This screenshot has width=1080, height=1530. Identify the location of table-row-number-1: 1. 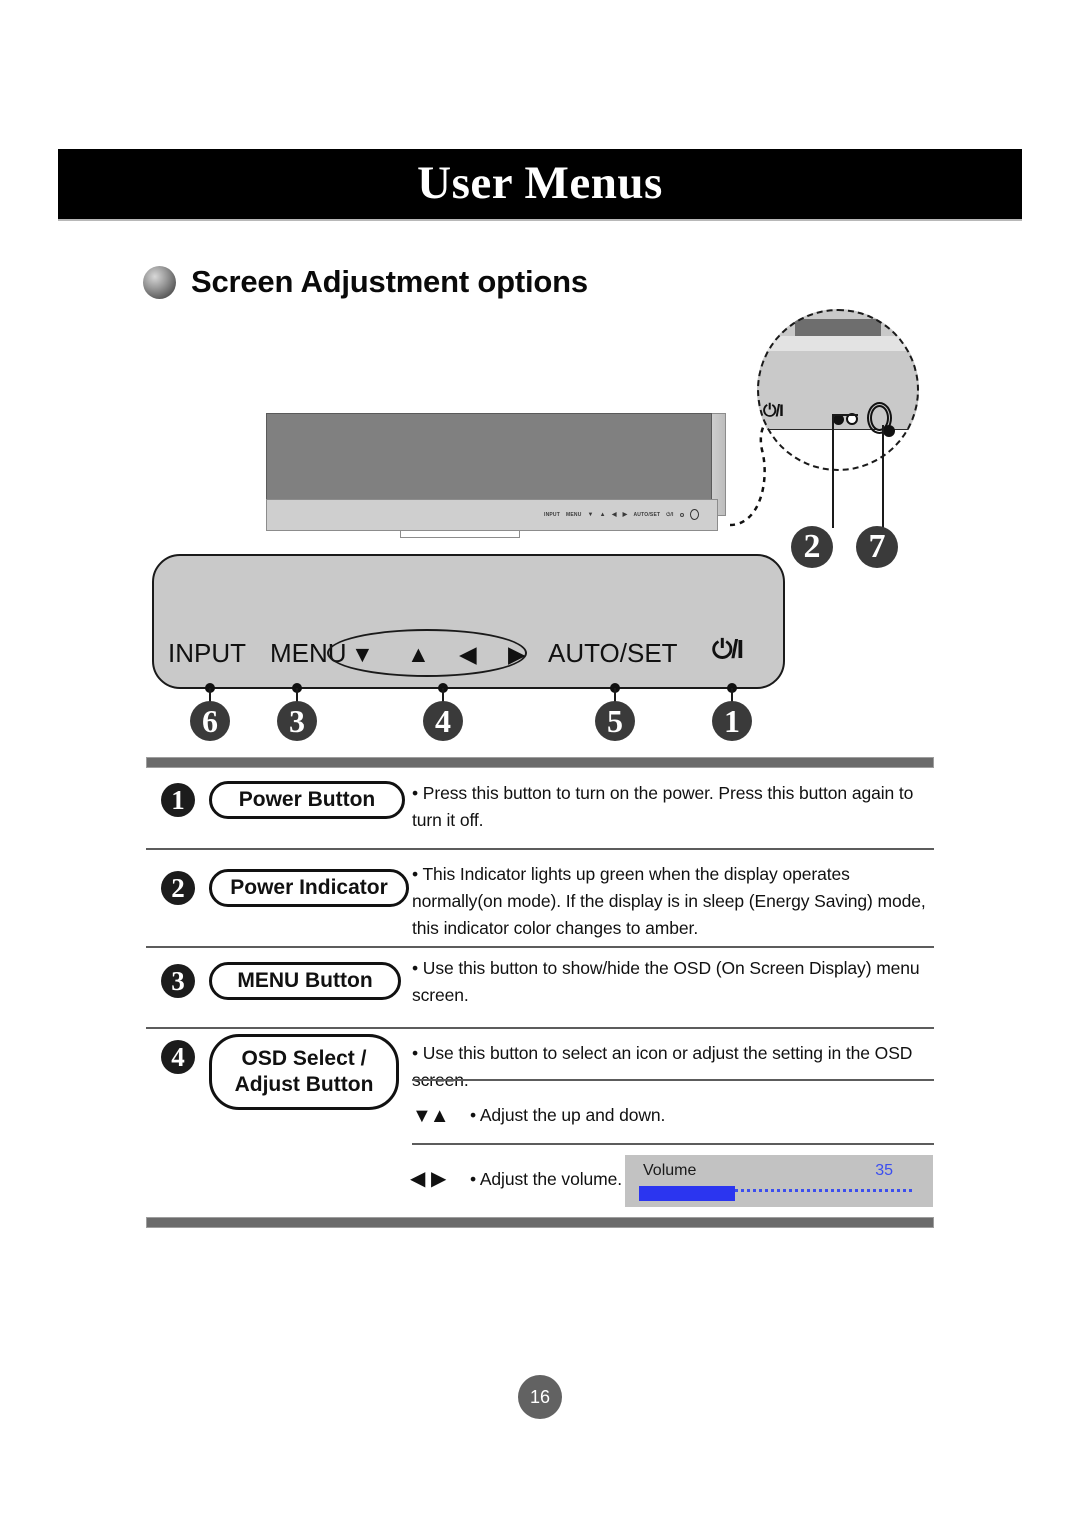
(178, 800).